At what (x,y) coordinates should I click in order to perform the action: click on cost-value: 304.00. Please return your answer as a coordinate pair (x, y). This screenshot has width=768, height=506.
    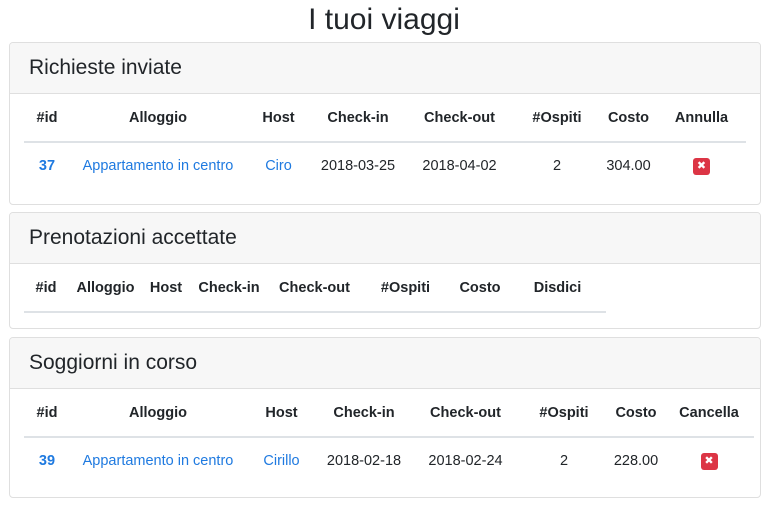
    Looking at the image, I should click on (628, 166).